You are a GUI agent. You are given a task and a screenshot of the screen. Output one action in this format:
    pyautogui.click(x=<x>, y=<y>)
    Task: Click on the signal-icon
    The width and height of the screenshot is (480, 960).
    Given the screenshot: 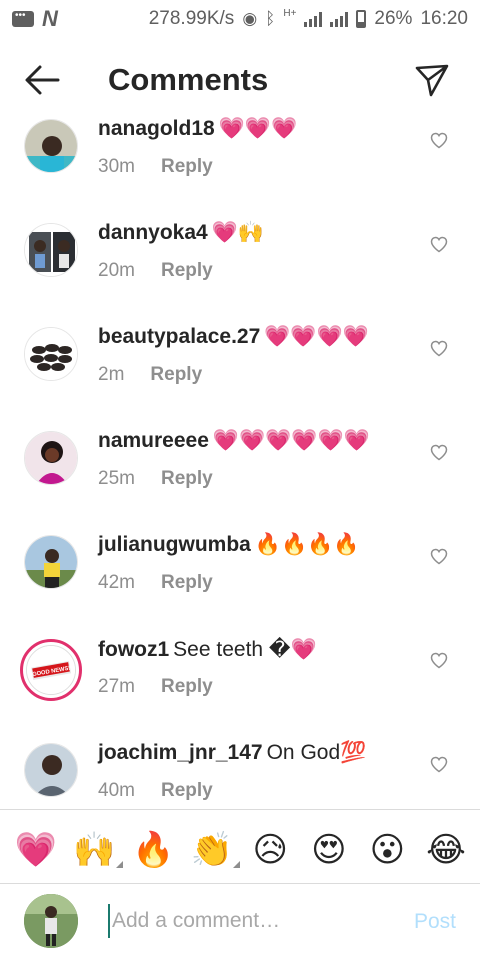 What is the action you would take?
    pyautogui.click(x=313, y=19)
    